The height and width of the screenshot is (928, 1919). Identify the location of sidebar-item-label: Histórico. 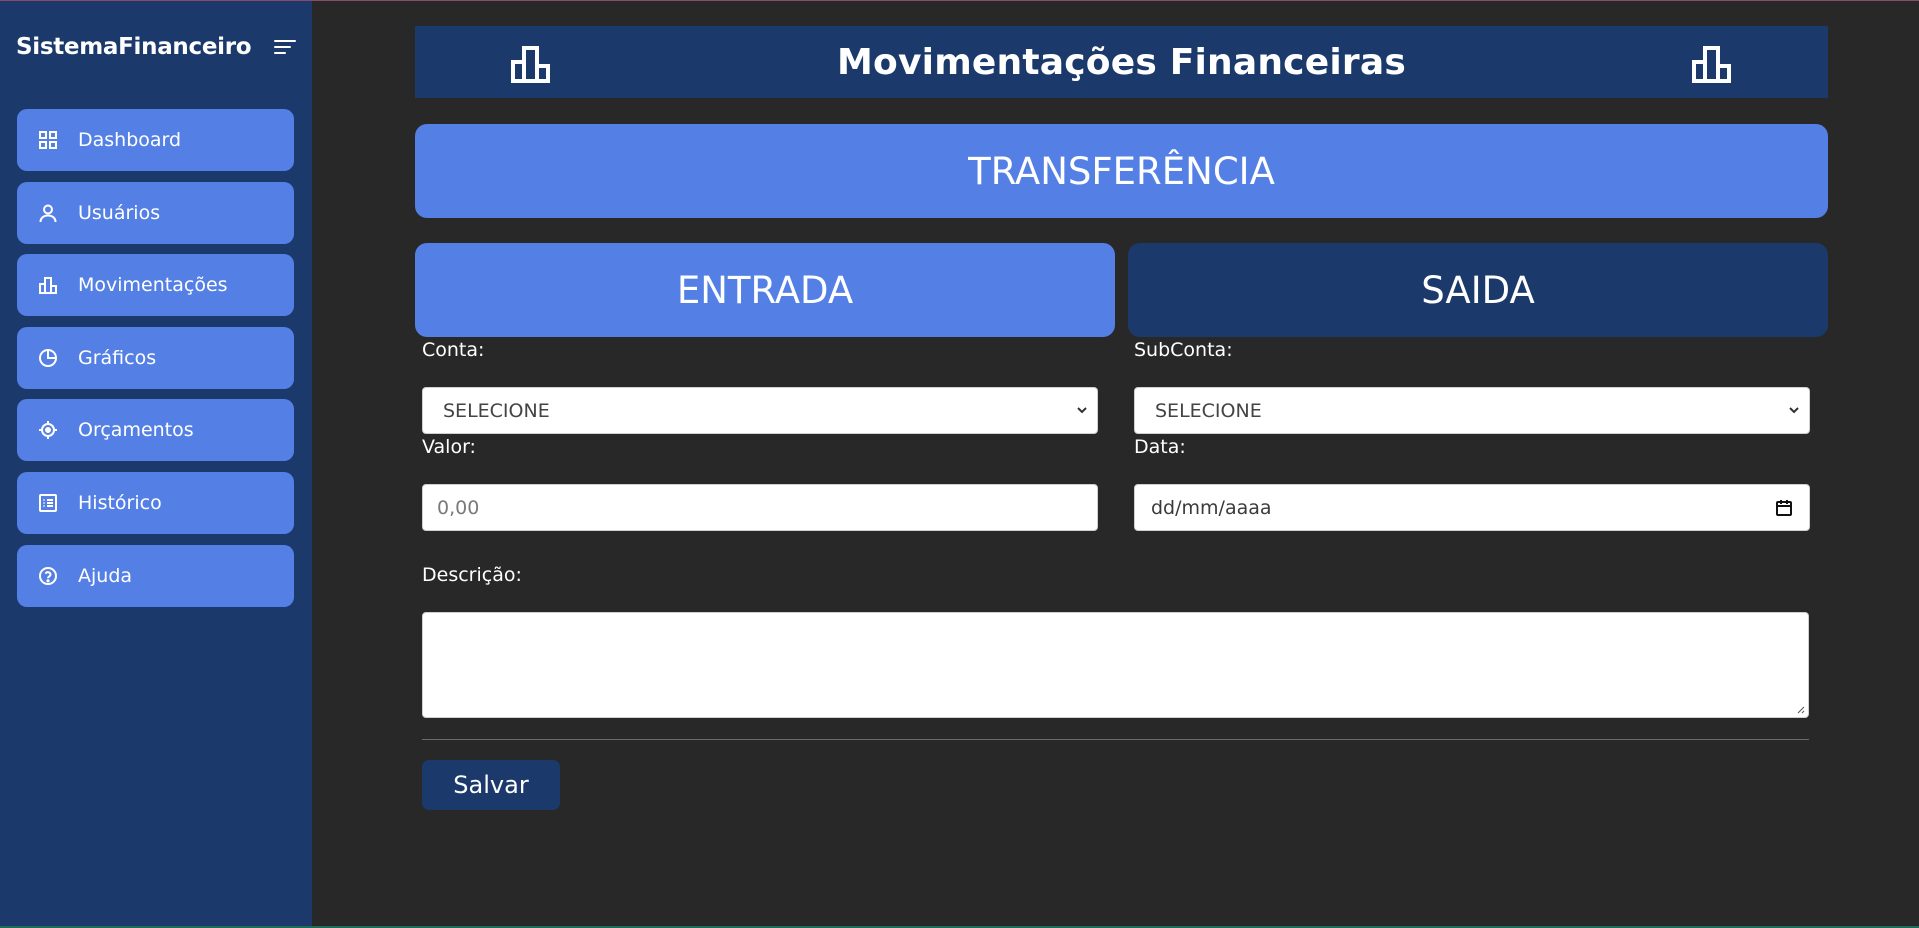
(120, 502).